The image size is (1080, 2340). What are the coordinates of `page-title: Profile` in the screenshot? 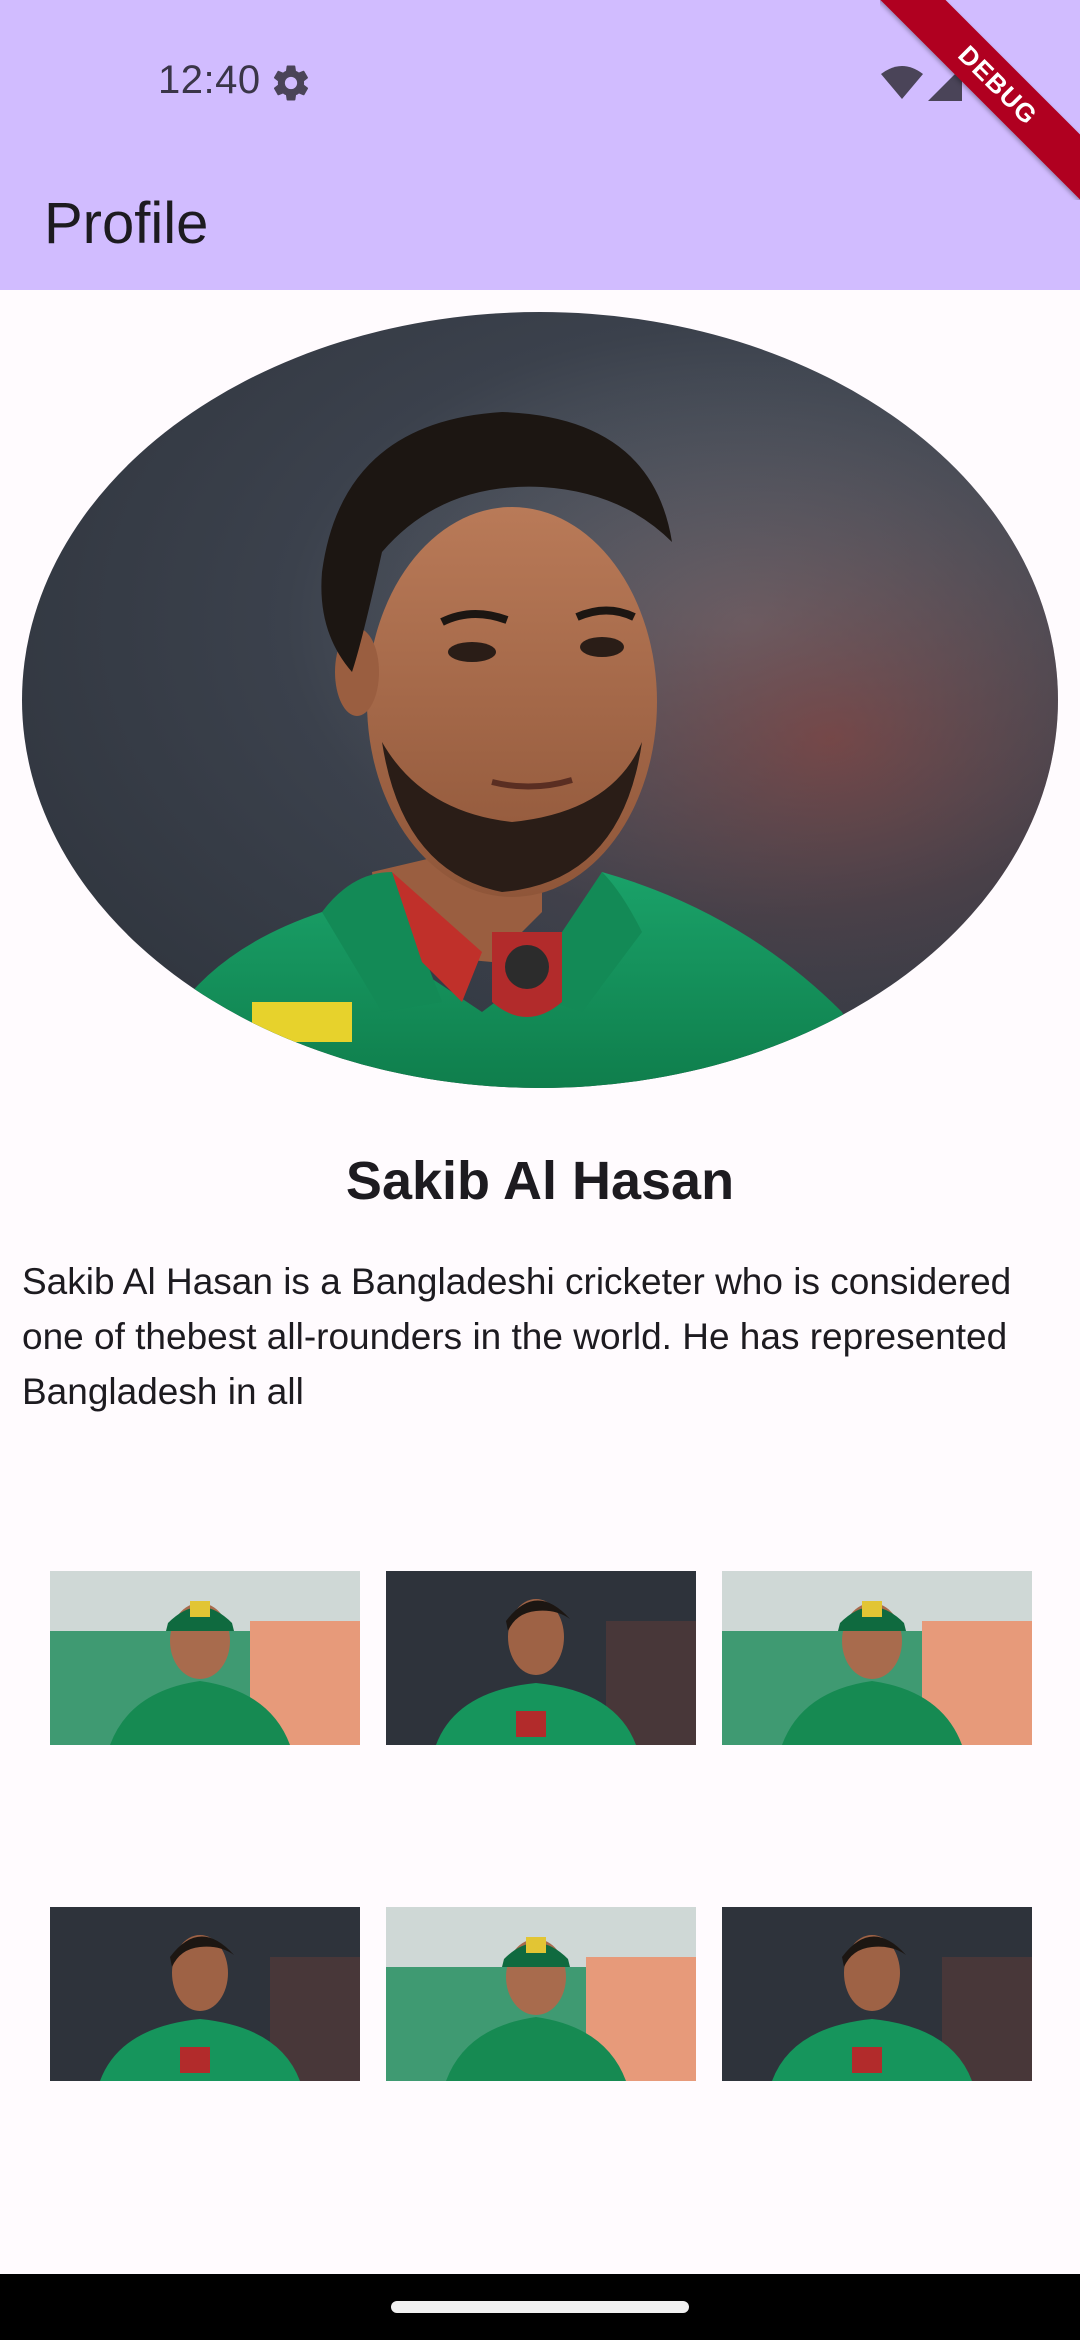 It's located at (126, 223).